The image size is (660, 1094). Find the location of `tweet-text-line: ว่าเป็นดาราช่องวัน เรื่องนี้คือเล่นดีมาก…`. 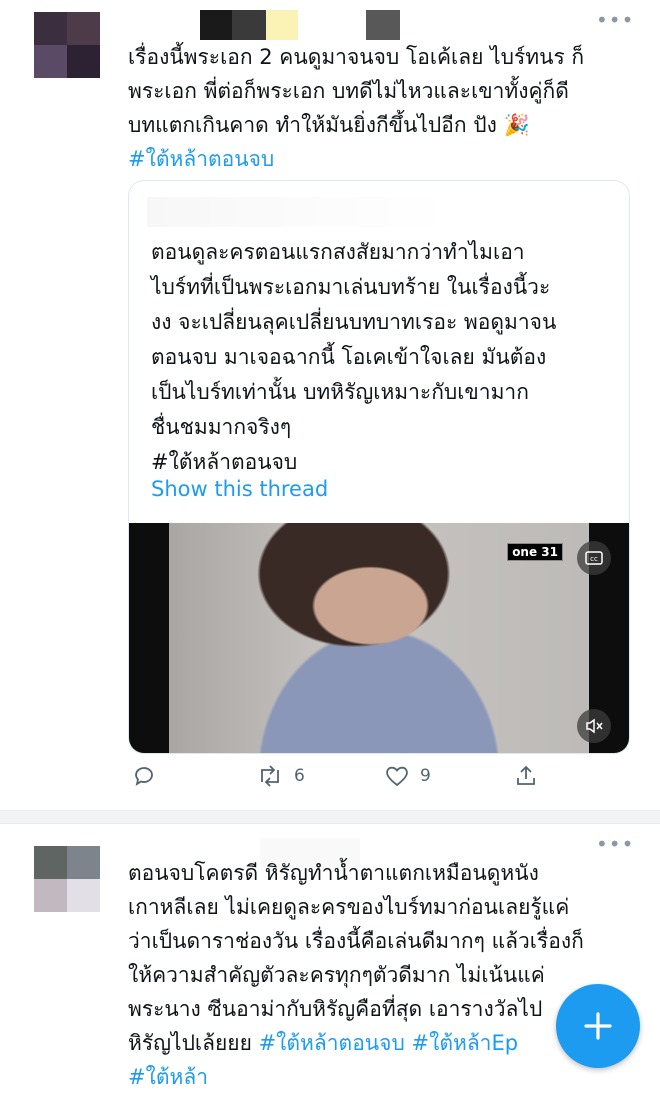

tweet-text-line: ว่าเป็นดาราช่องวัน เรื่องนี้คือเล่นดีมาก… is located at coordinates (356, 941).